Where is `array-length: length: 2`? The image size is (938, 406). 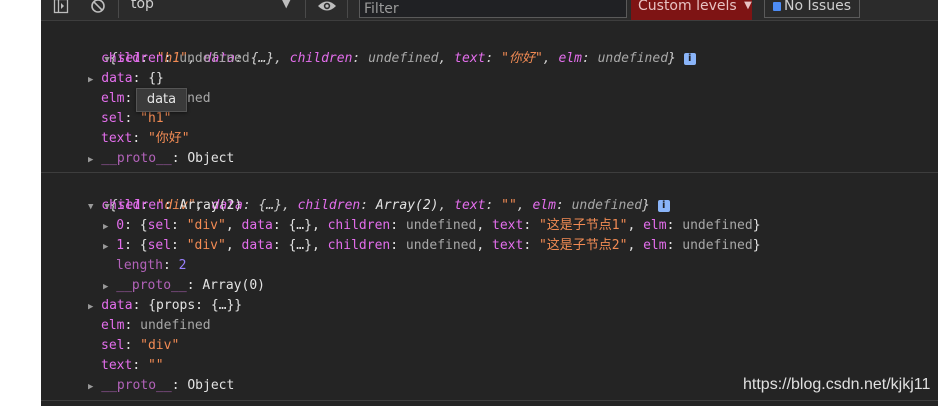
array-length: length: 2 is located at coordinates (151, 265).